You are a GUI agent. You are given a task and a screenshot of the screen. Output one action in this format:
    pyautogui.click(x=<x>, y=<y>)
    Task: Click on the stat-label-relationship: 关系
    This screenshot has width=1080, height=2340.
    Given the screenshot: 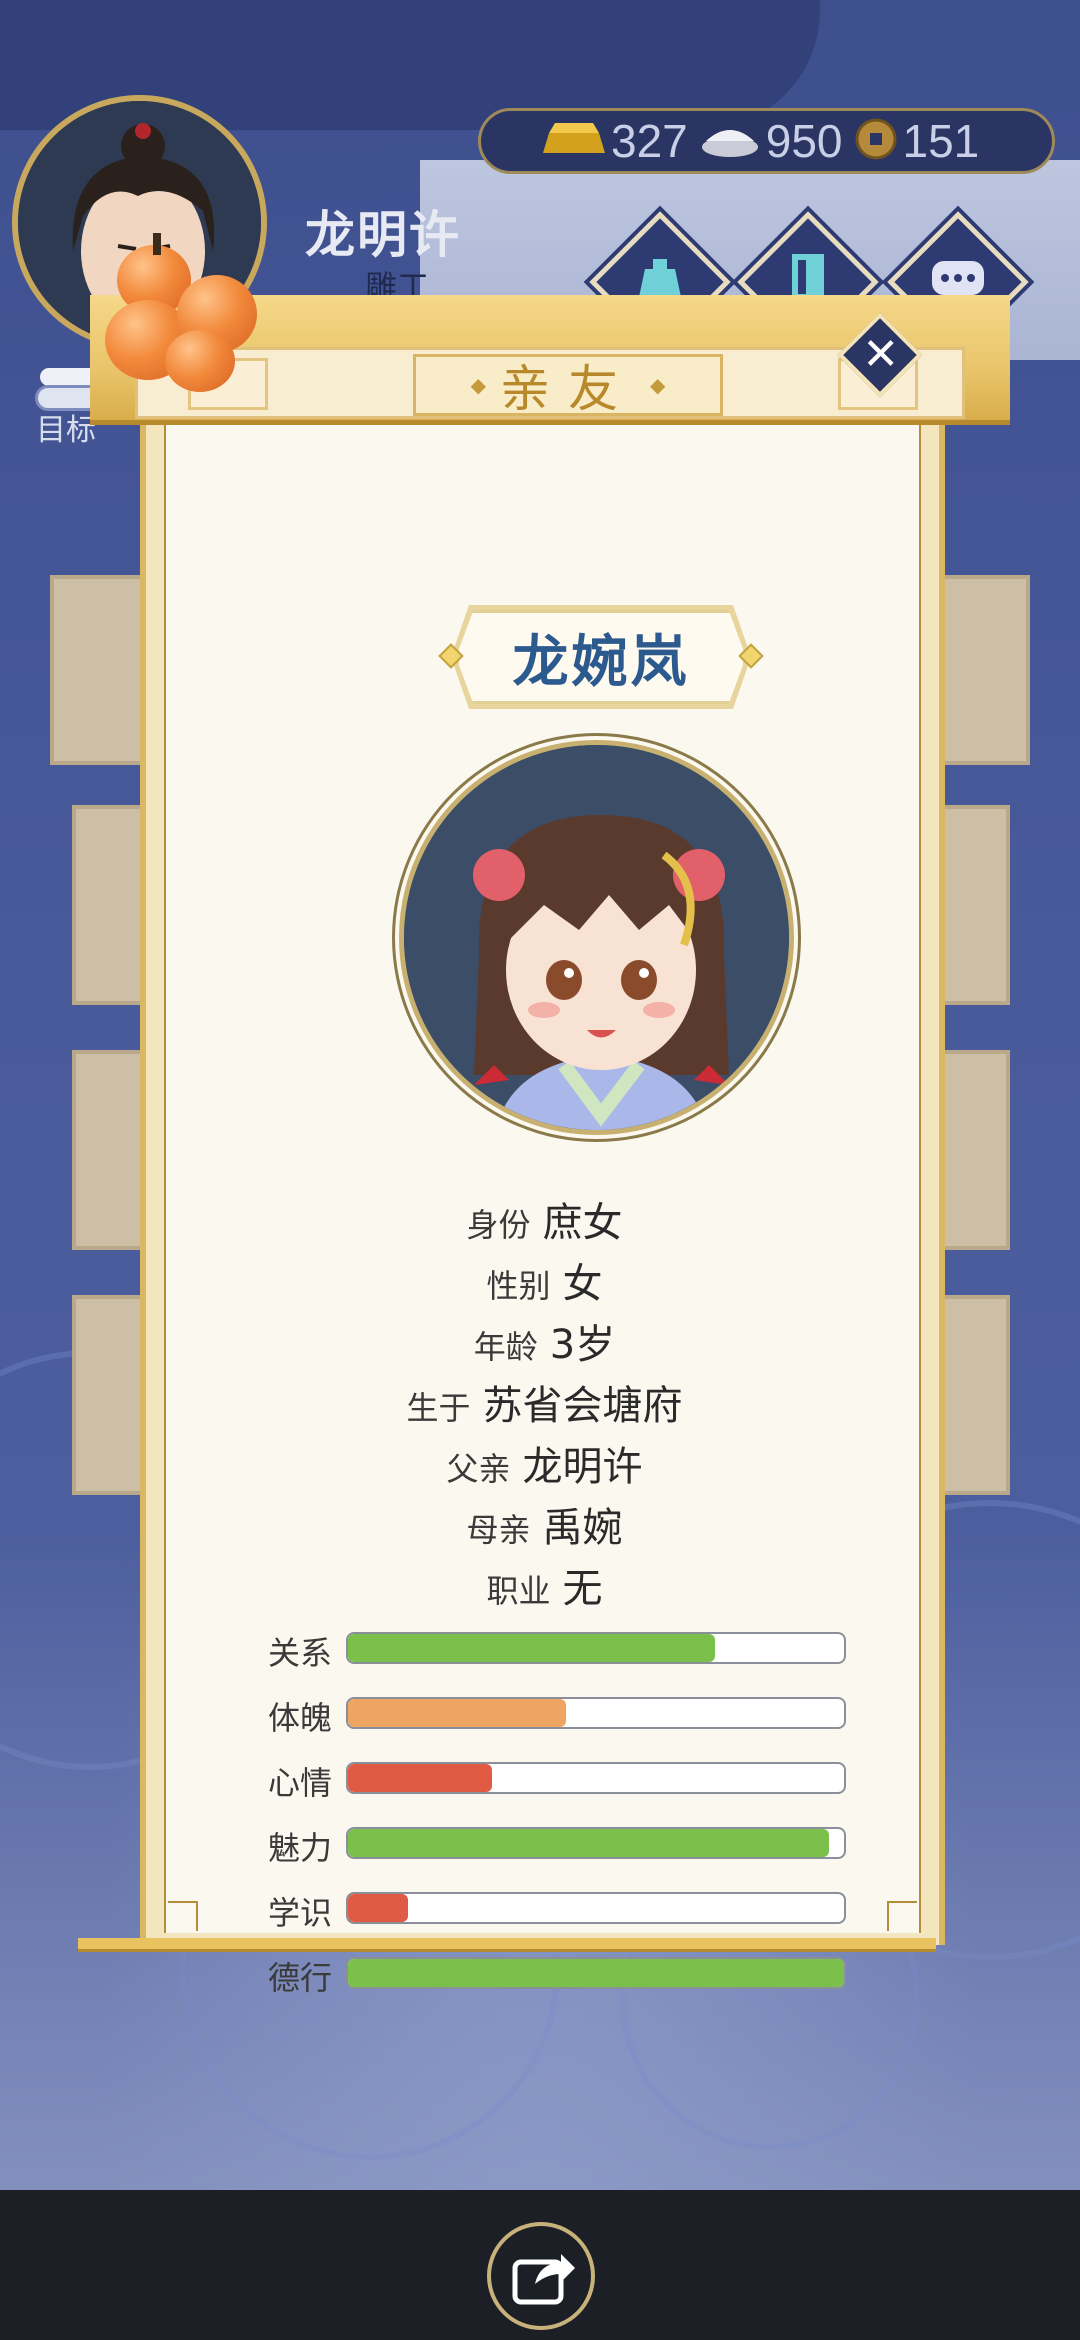 What is the action you would take?
    pyautogui.click(x=300, y=1653)
    